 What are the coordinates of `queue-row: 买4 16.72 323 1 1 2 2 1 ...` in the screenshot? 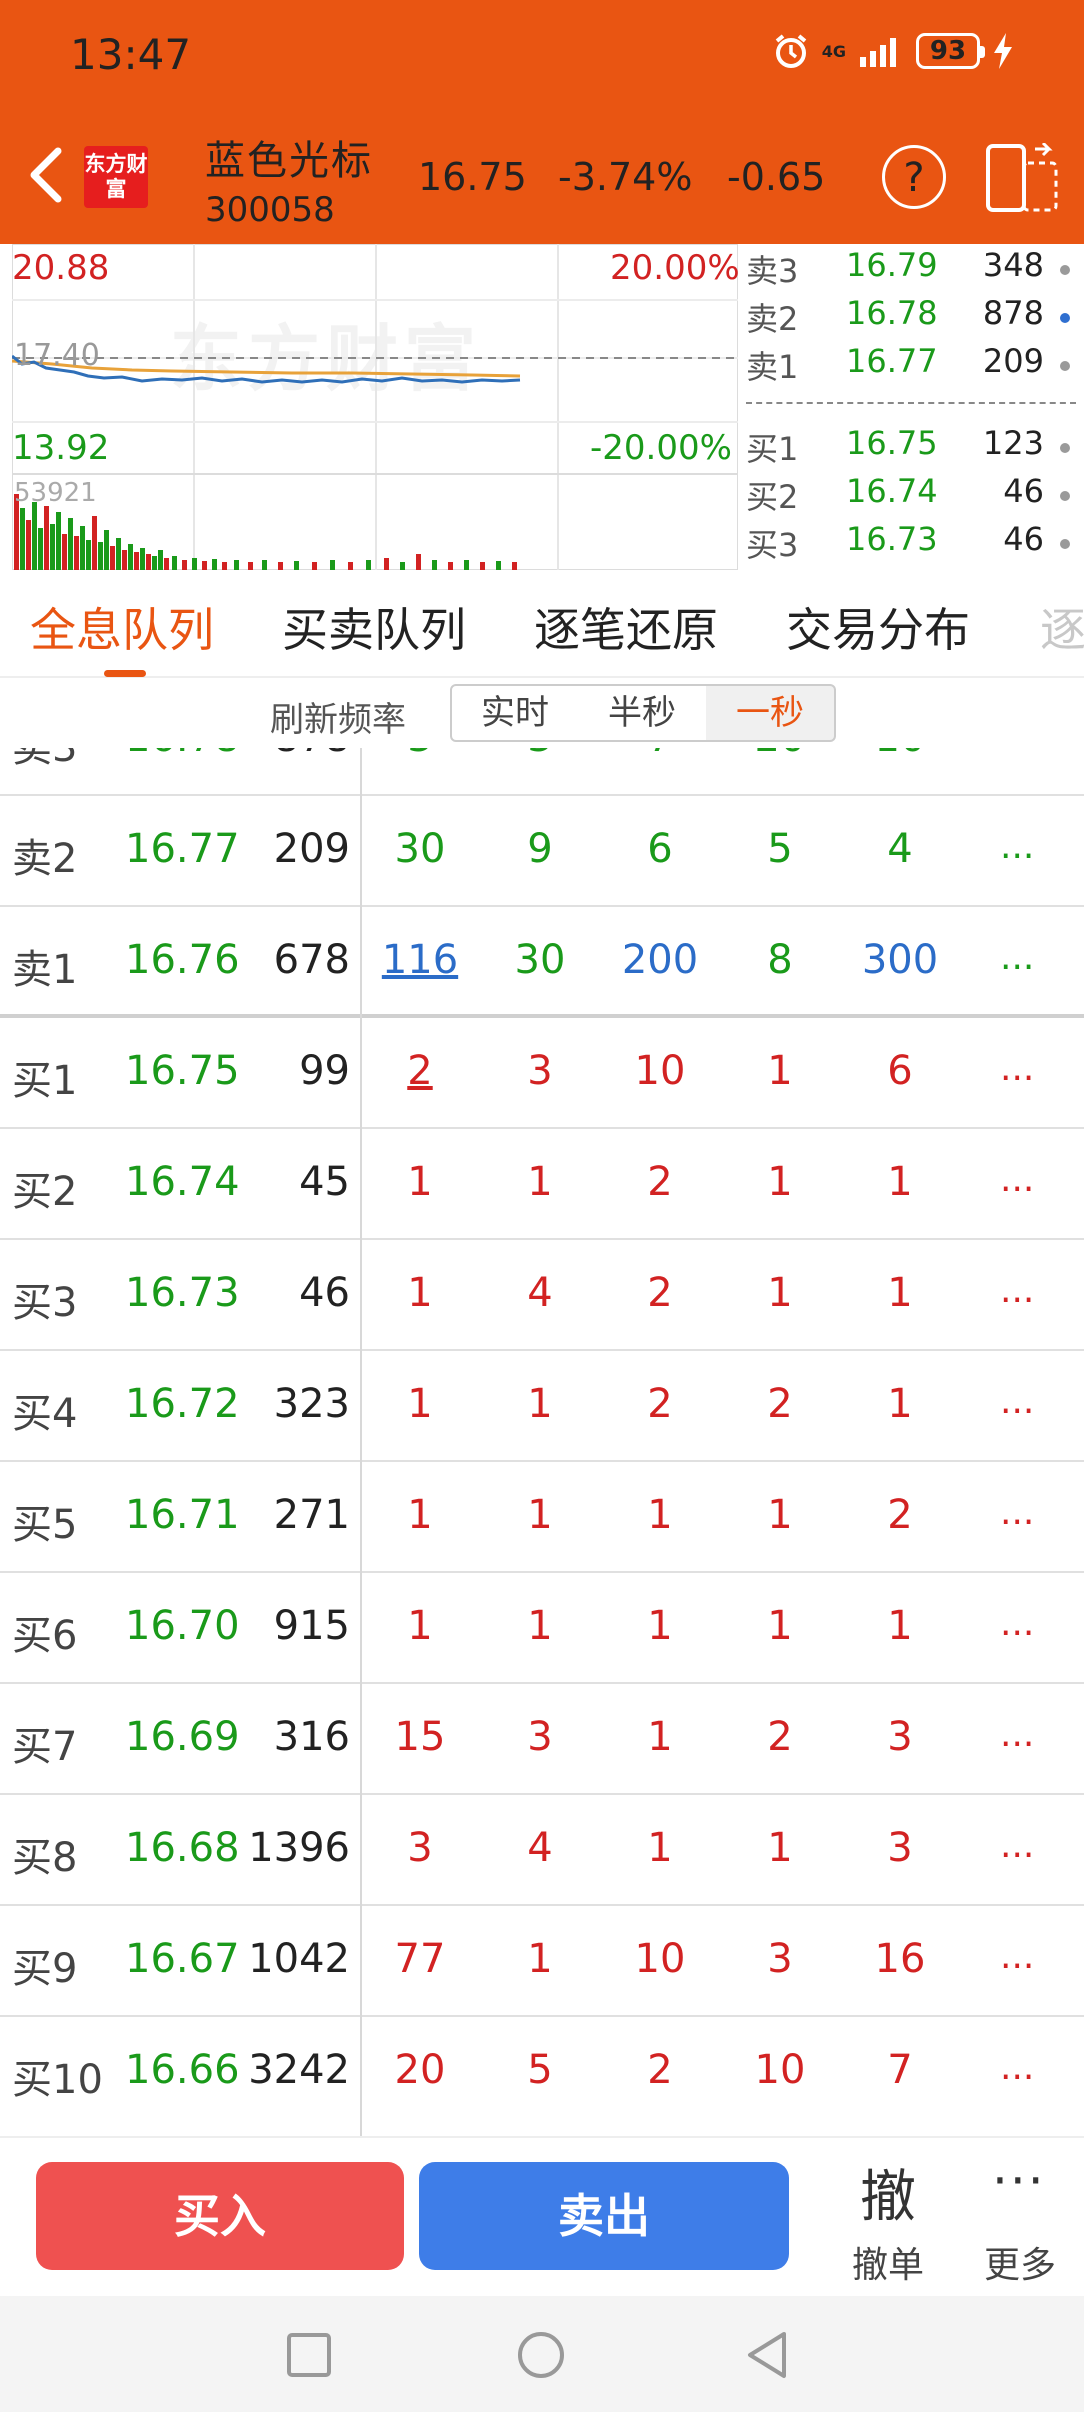 It's located at (542, 1406).